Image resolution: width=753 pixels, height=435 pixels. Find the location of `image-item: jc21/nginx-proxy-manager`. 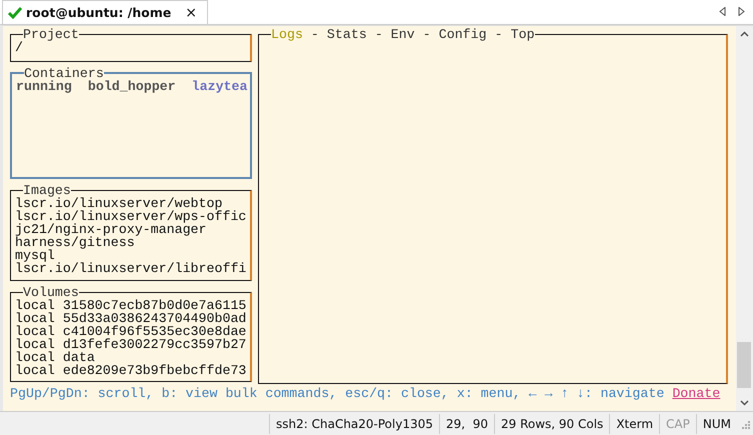

image-item: jc21/nginx-proxy-manager is located at coordinates (132, 229).